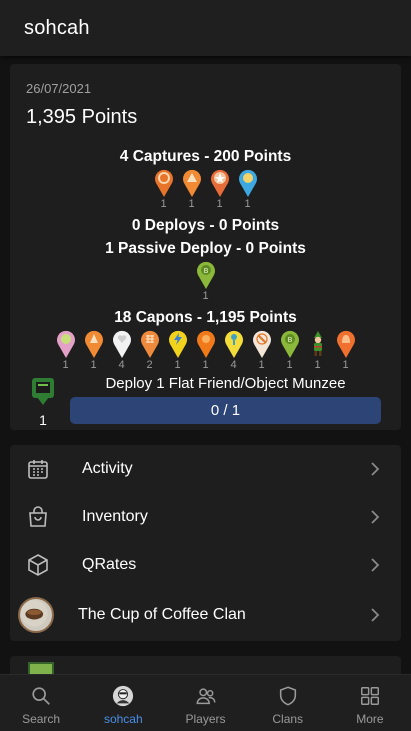  I want to click on capon-item: B 1, so click(290, 350).